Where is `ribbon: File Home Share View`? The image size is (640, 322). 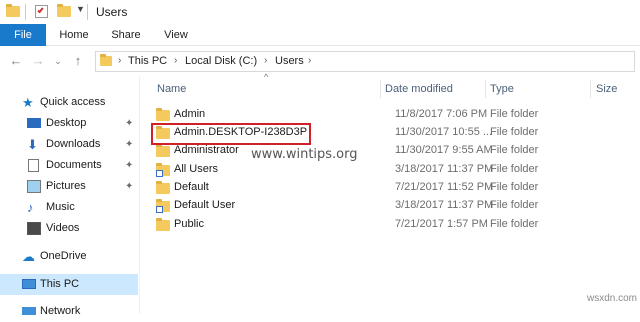 ribbon: File Home Share View is located at coordinates (320, 35).